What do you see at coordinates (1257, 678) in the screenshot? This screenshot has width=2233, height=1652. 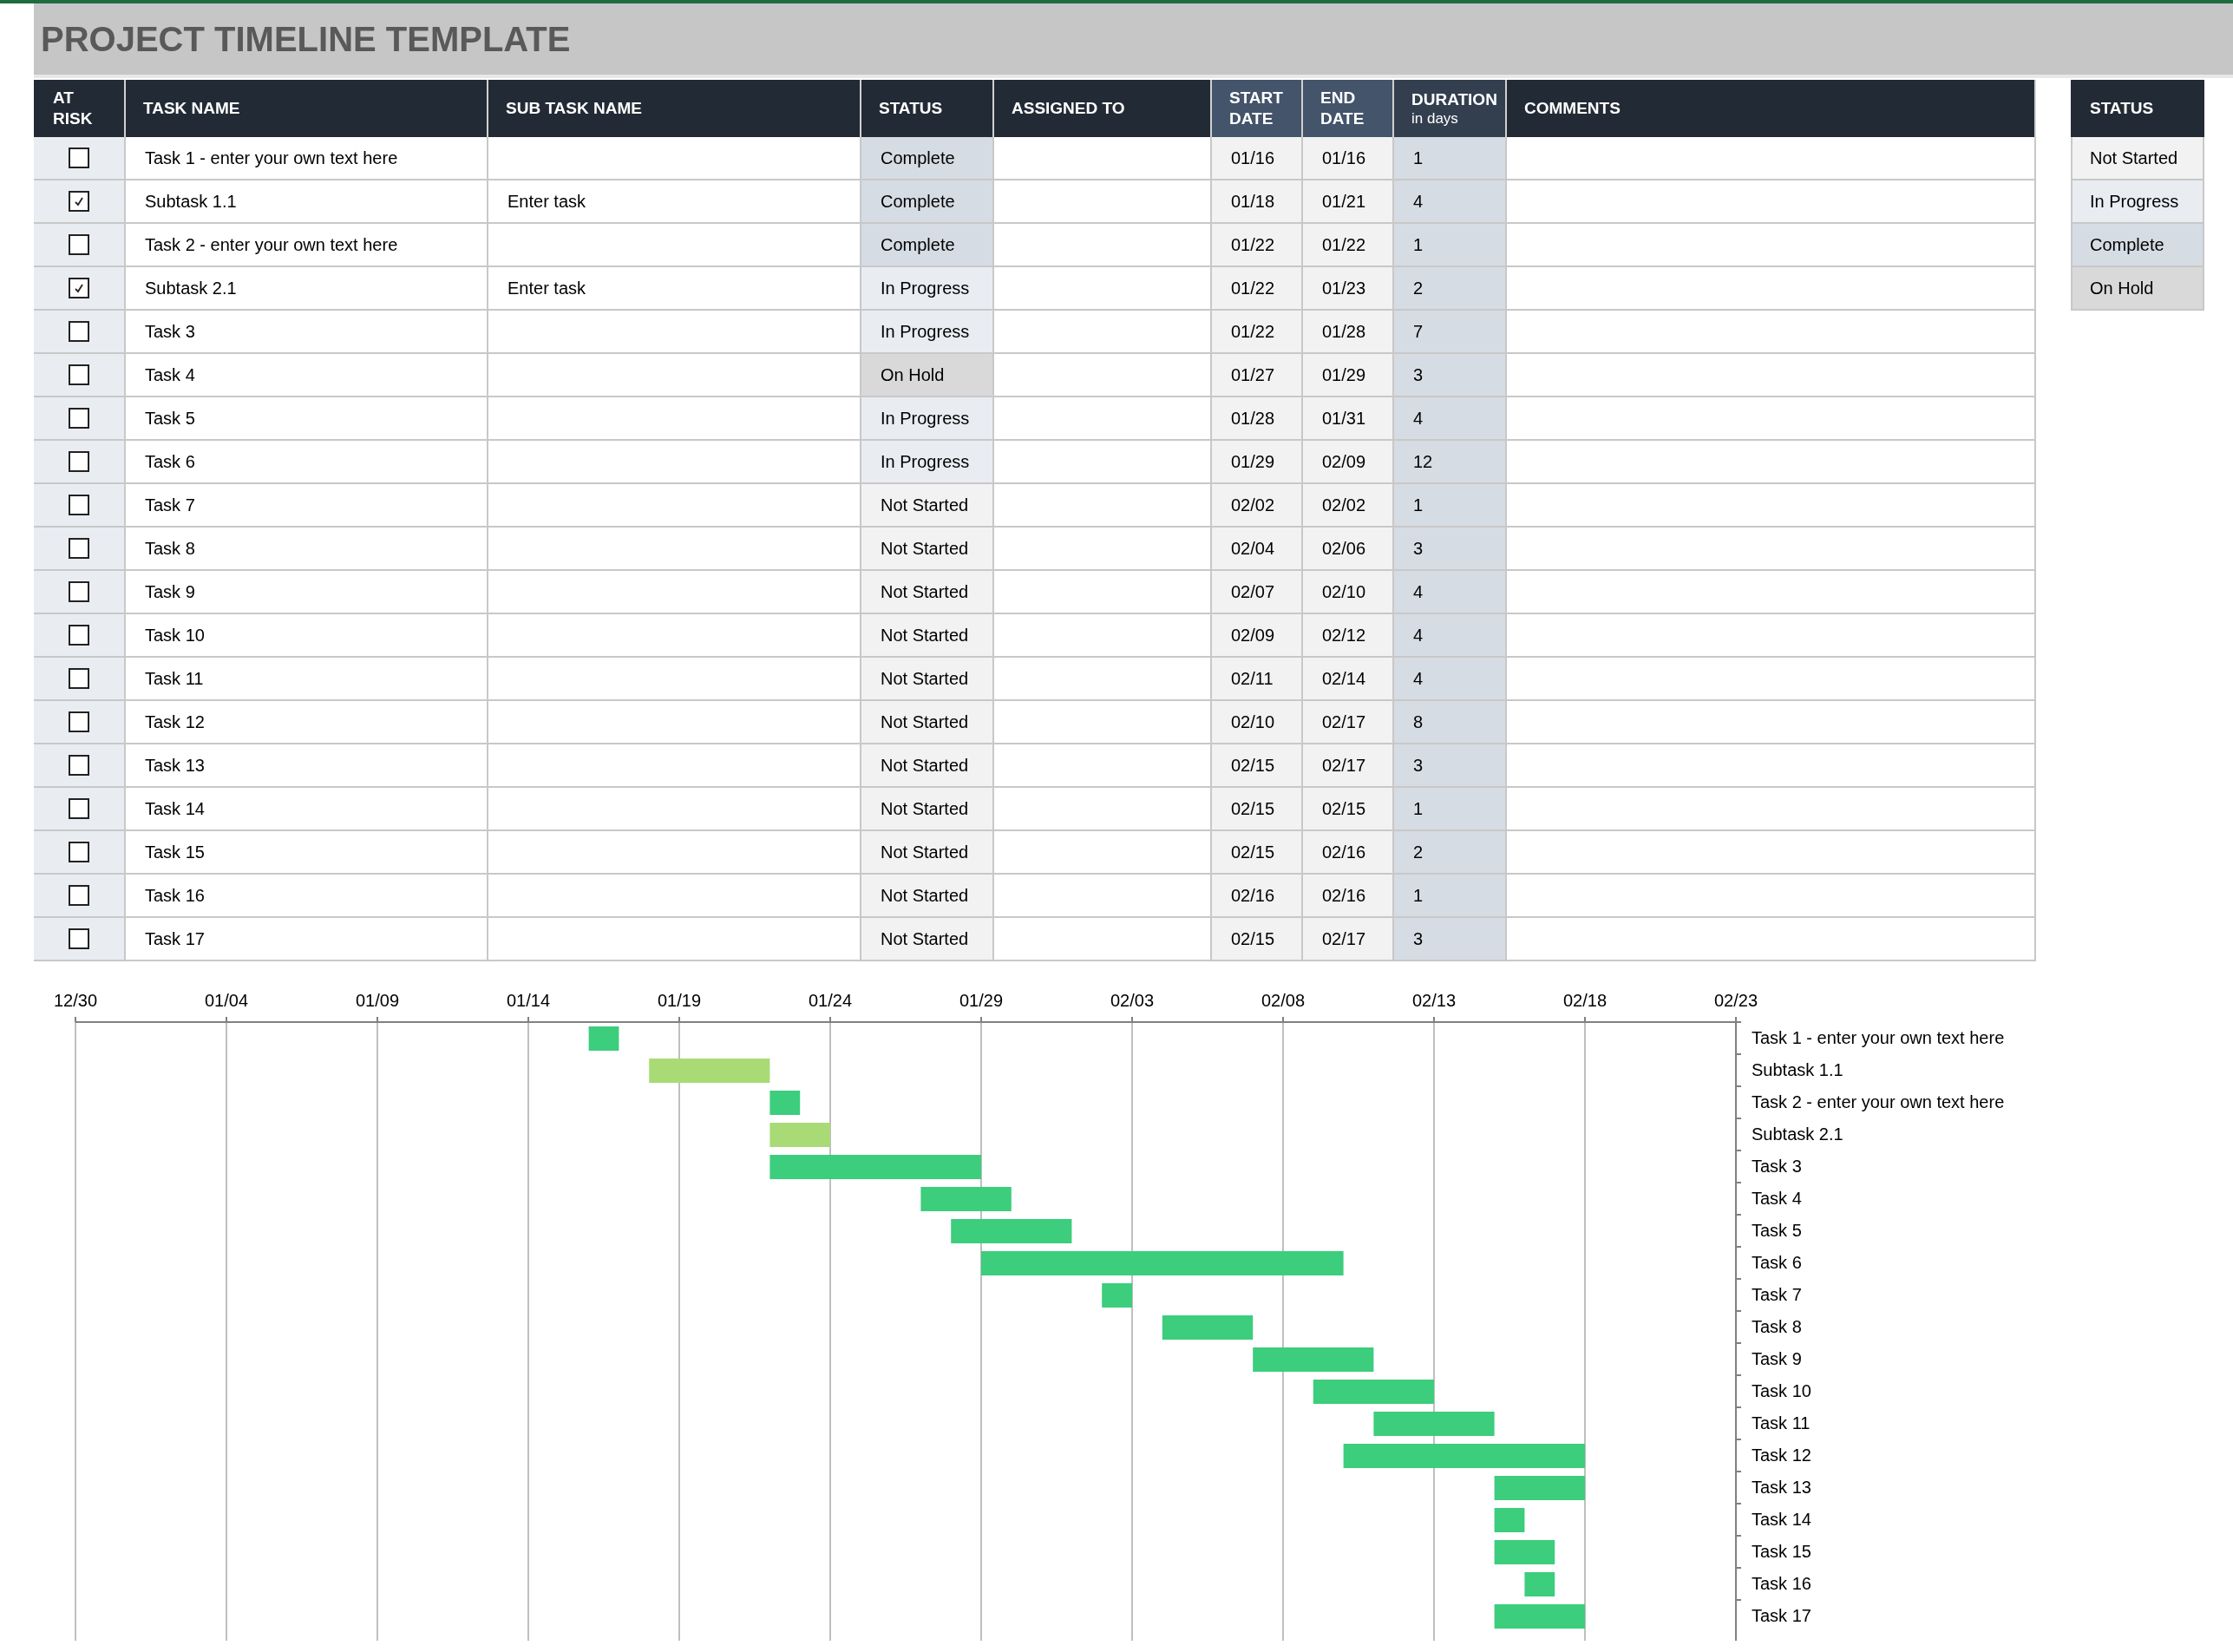 I see `table-cell: 02/11` at bounding box center [1257, 678].